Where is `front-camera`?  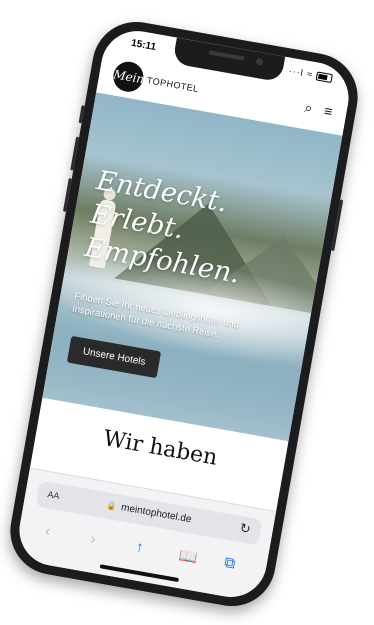 front-camera is located at coordinates (259, 61).